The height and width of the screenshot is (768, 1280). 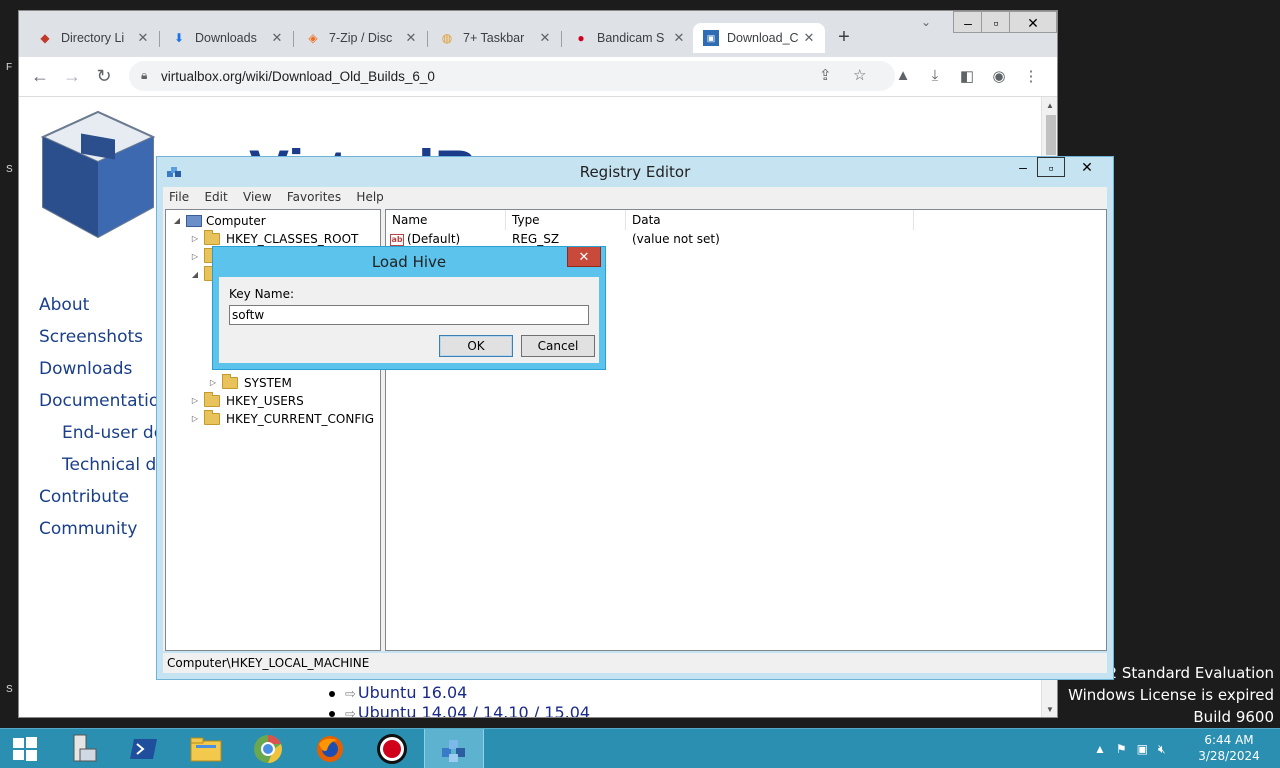 I want to click on share-icon: ⇪, so click(x=825, y=75).